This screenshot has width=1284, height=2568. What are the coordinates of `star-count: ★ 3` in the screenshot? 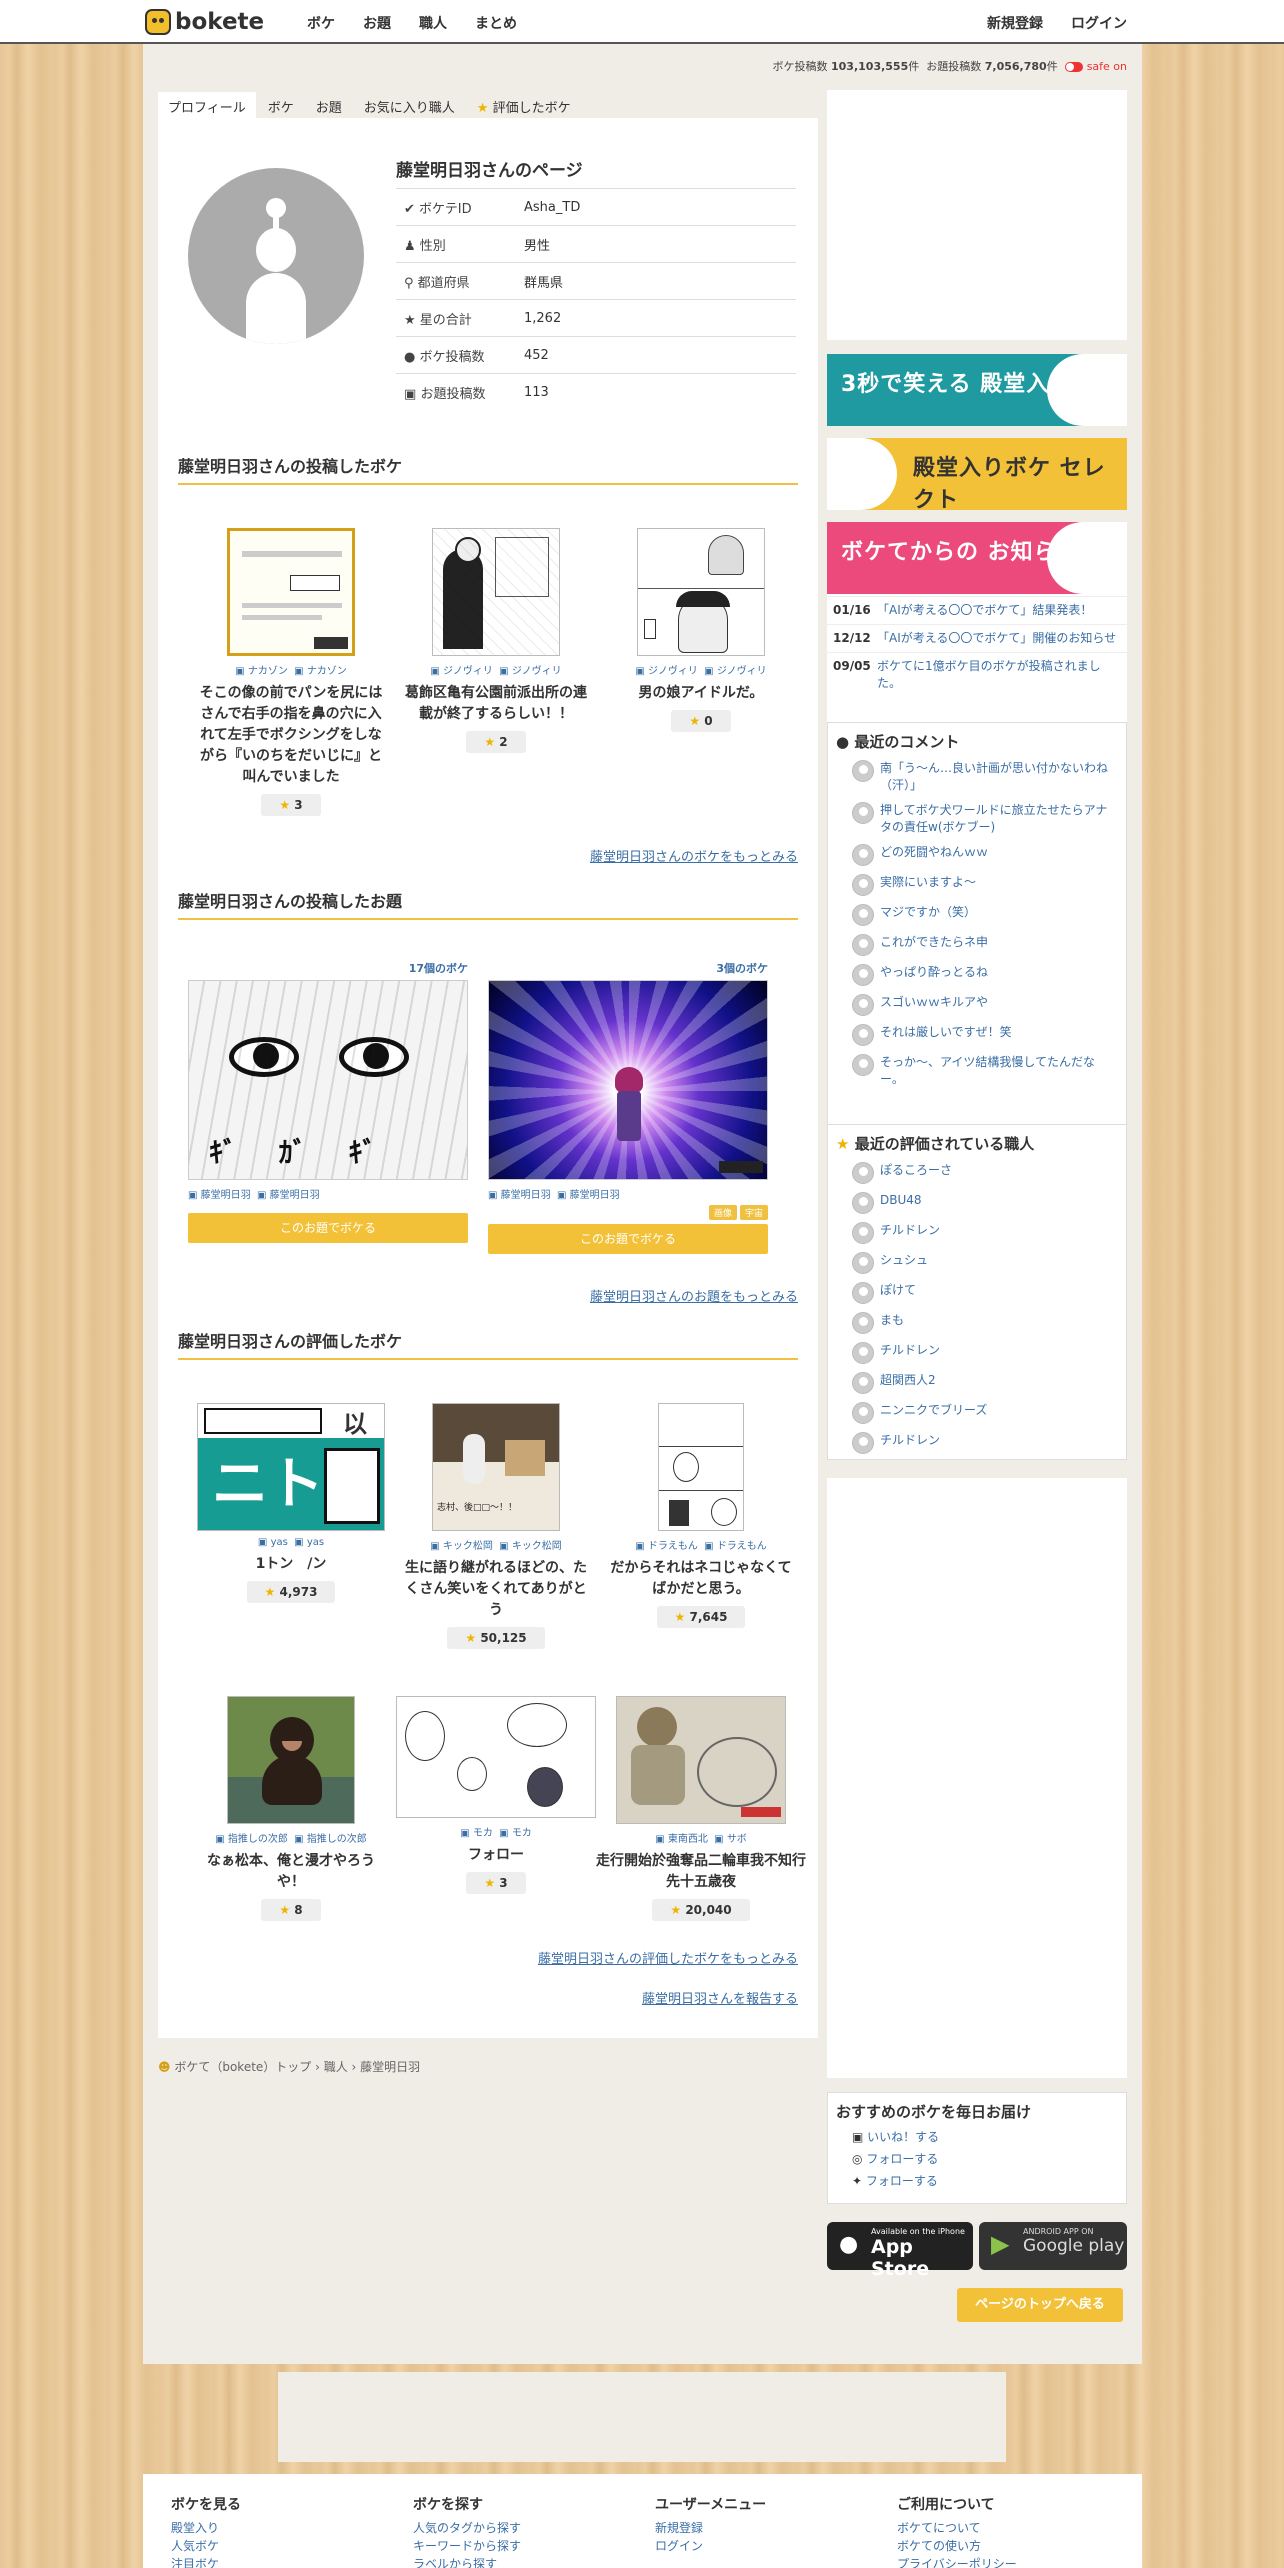 It's located at (496, 1883).